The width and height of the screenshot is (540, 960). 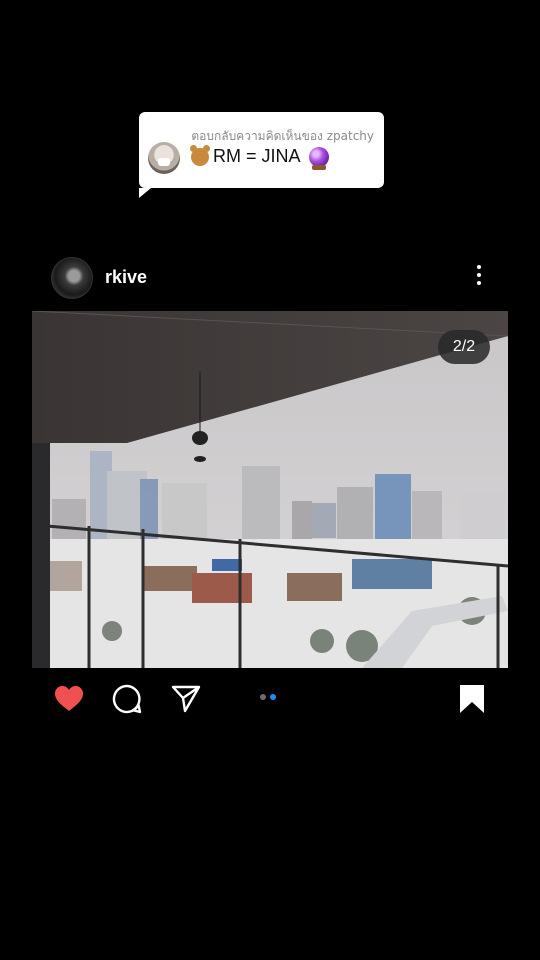 I want to click on carousel-indicator, so click(x=268, y=697).